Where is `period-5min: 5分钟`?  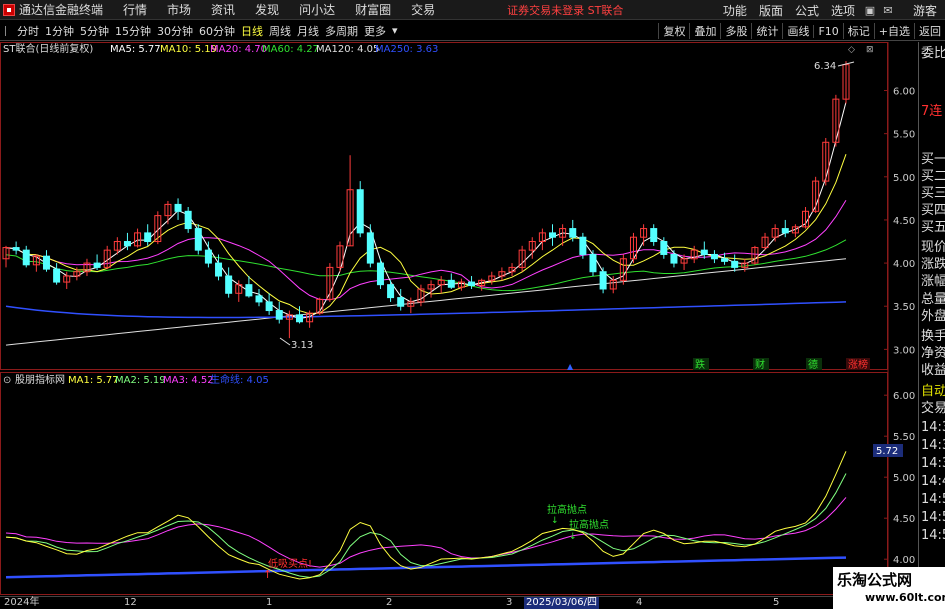
period-5min: 5分钟 is located at coordinates (94, 31).